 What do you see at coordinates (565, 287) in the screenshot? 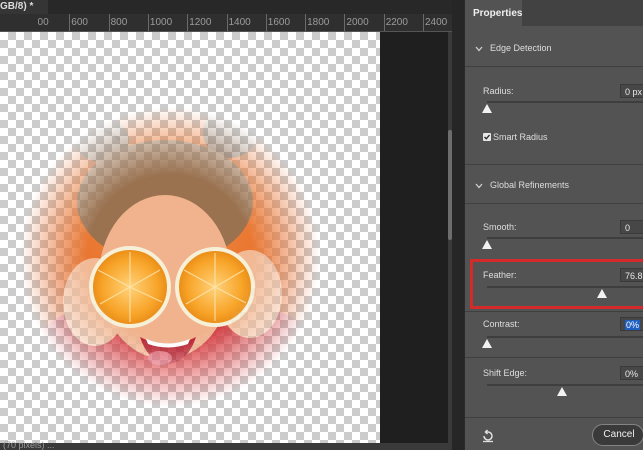
I see `feather-slider` at bounding box center [565, 287].